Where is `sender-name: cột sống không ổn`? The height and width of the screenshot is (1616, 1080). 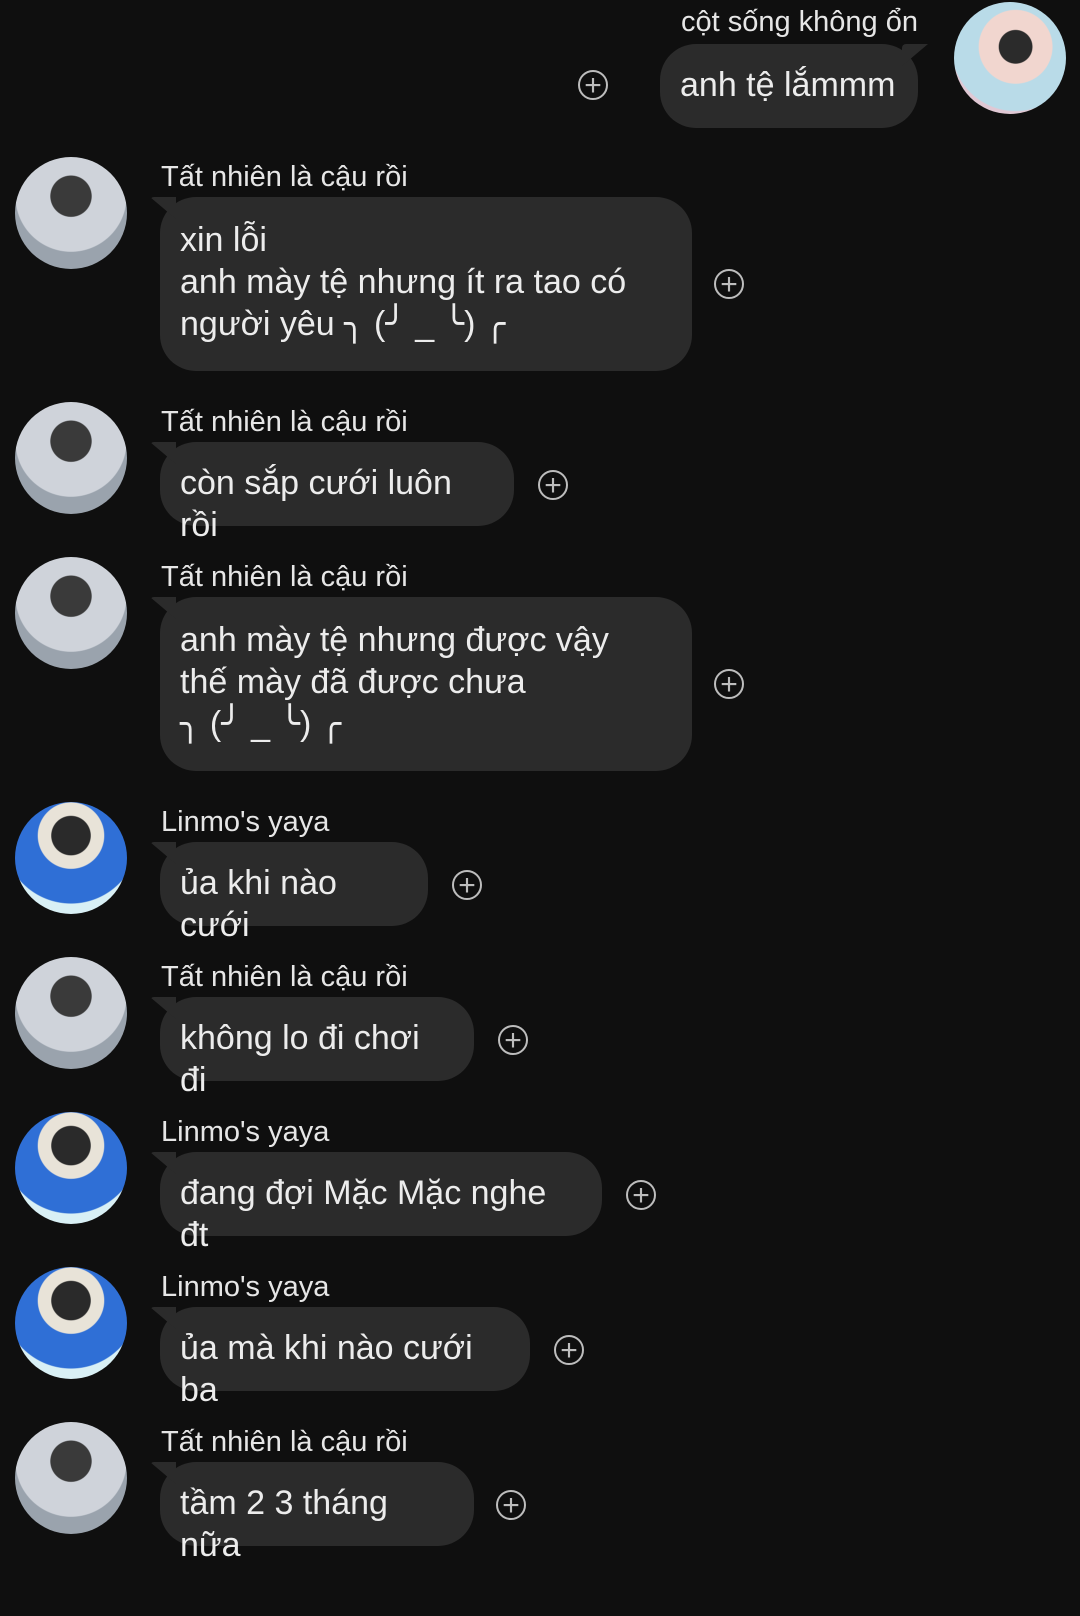 sender-name: cột sống không ổn is located at coordinates (799, 22).